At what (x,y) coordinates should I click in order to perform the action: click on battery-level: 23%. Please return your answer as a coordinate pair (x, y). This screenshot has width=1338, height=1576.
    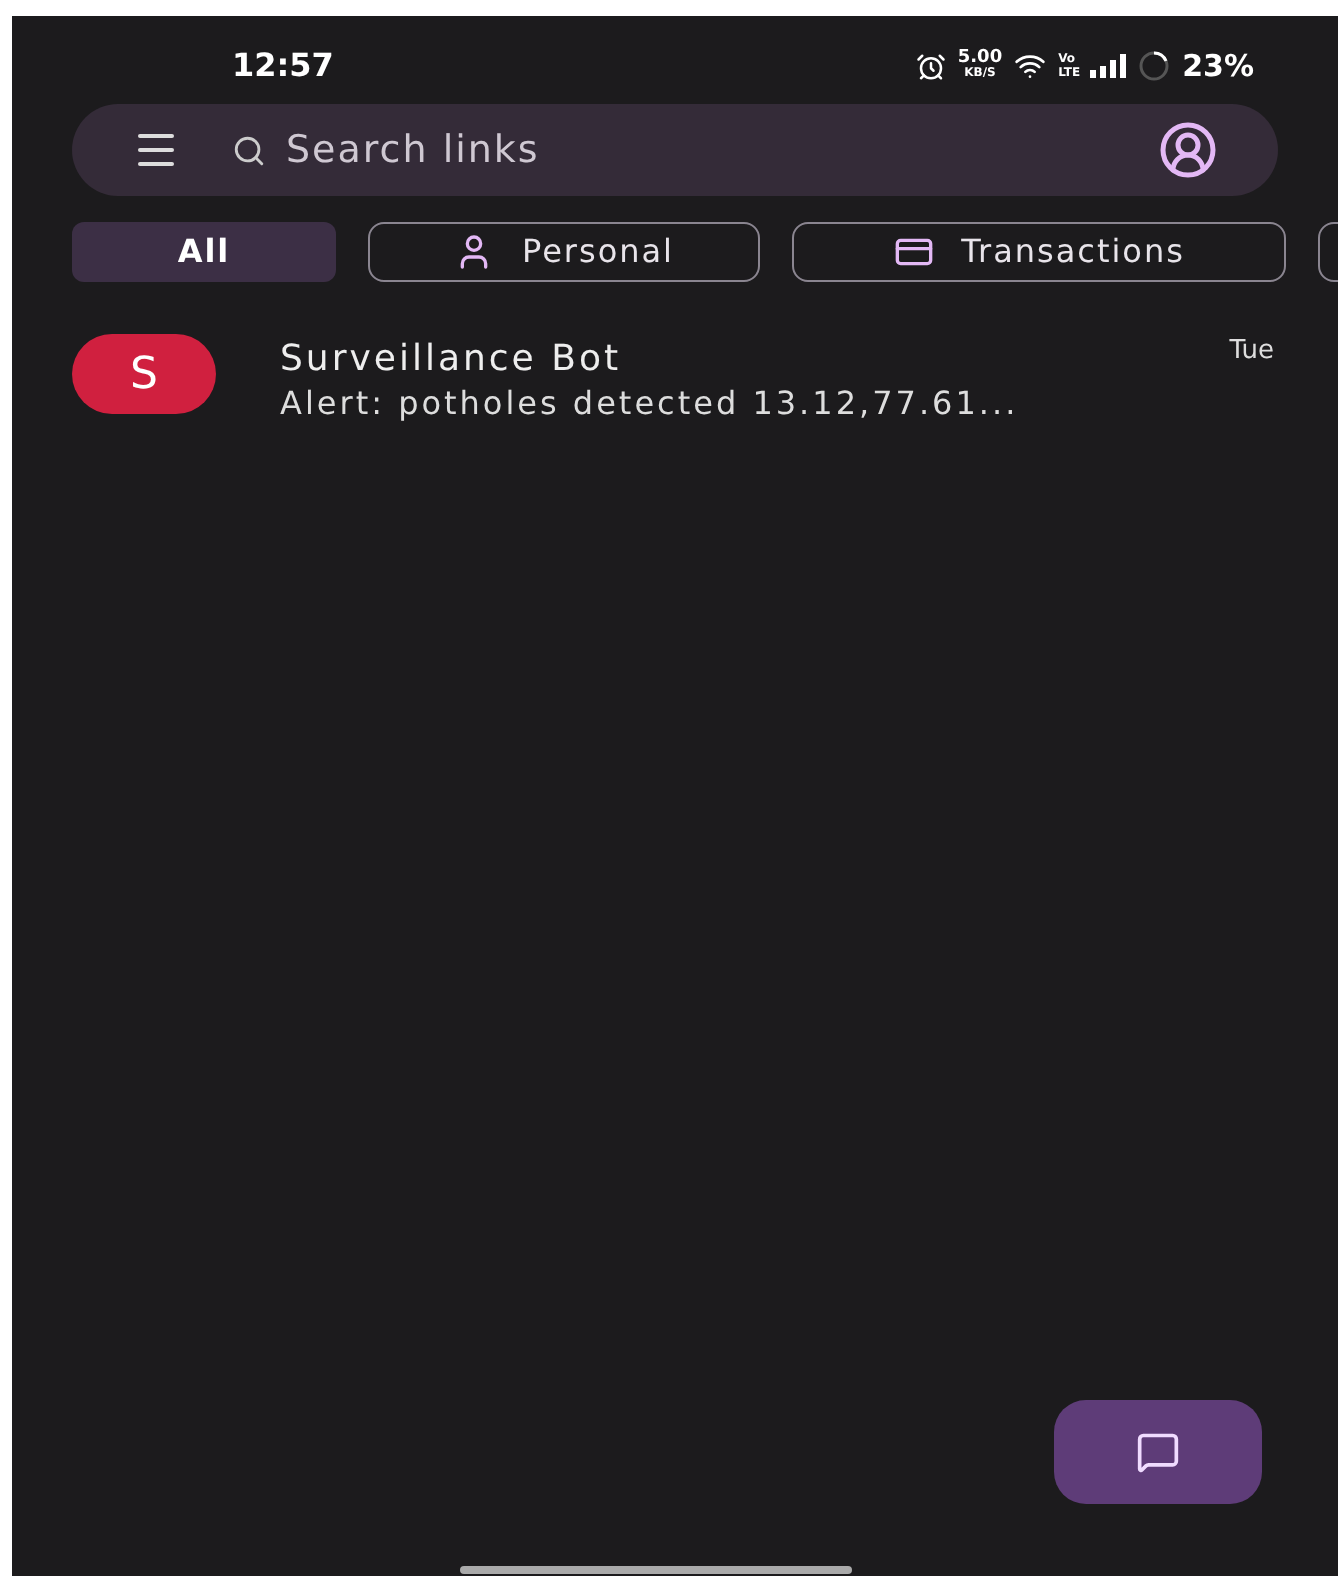
    Looking at the image, I should click on (1218, 66).